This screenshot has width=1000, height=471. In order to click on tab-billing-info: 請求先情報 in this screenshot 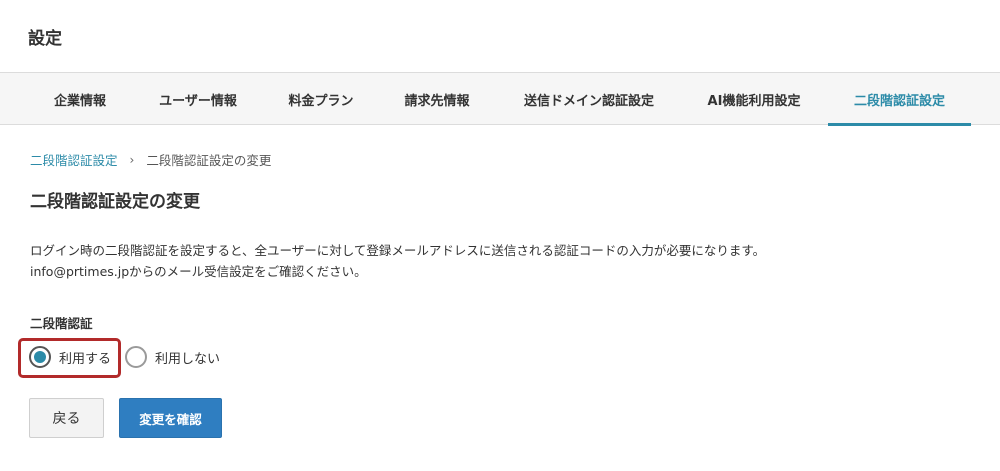, I will do `click(437, 99)`.